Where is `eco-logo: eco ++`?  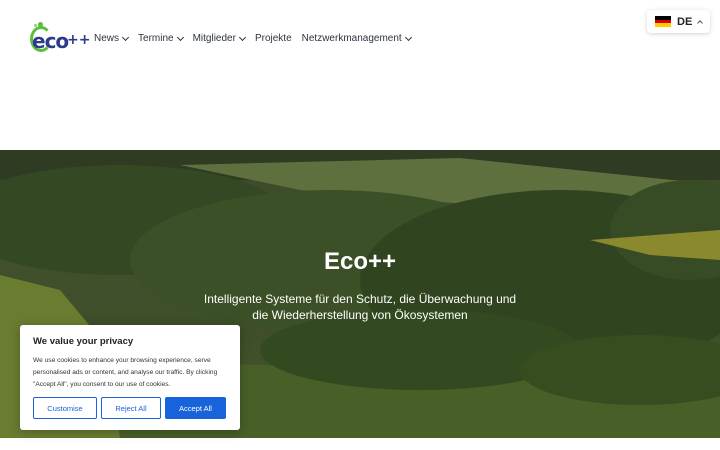
eco-logo: eco ++ is located at coordinates (60, 39).